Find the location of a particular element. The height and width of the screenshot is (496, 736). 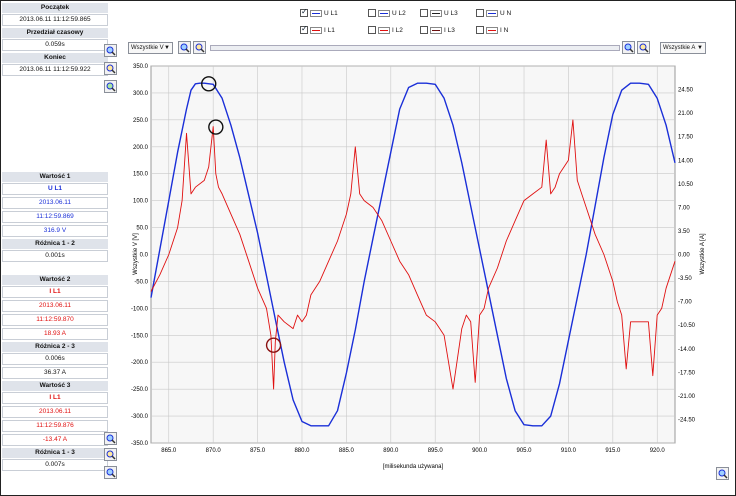

value2-time: 11:12:59.870 is located at coordinates (55, 320).